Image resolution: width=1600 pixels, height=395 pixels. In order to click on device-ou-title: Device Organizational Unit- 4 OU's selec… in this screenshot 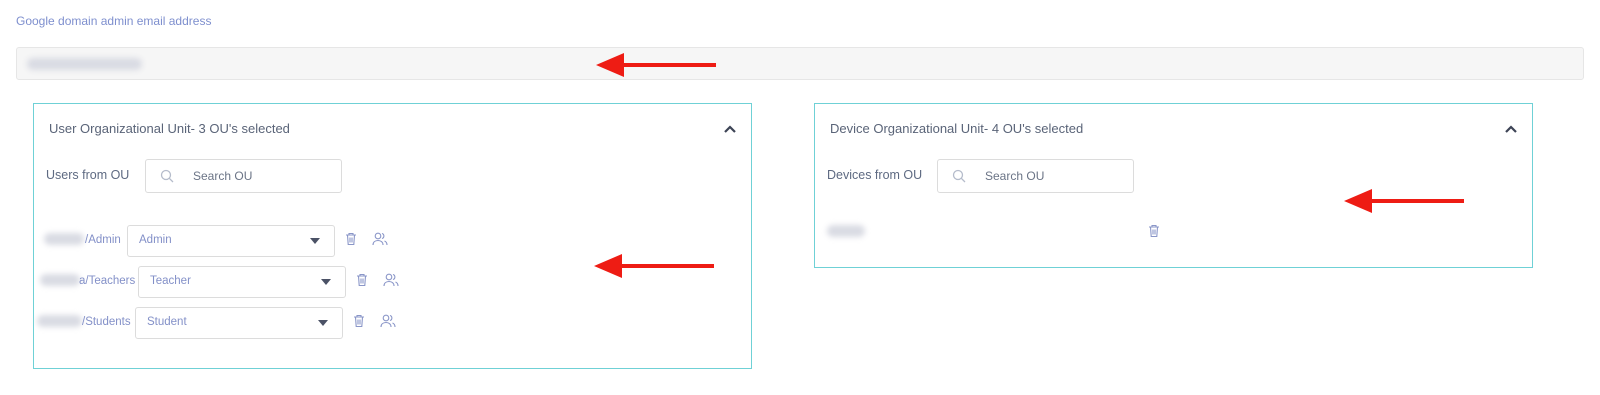, I will do `click(957, 128)`.